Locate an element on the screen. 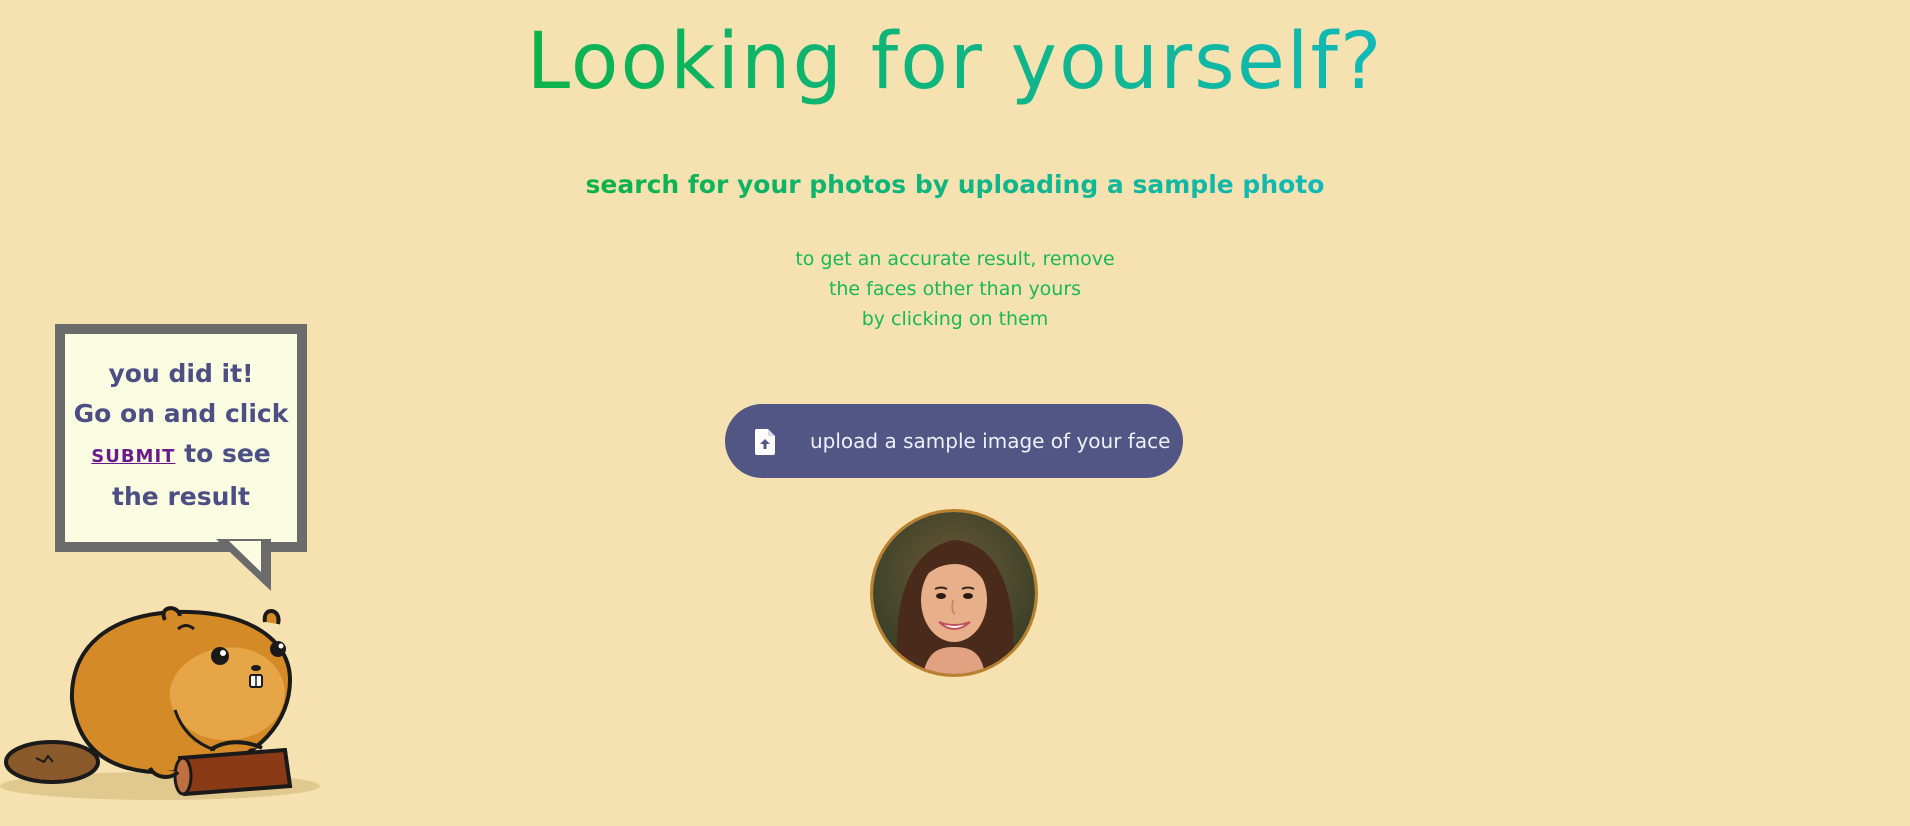 Image resolution: width=1910 pixels, height=826 pixels. page-title-text: Looking for yourself? is located at coordinates (955, 62).